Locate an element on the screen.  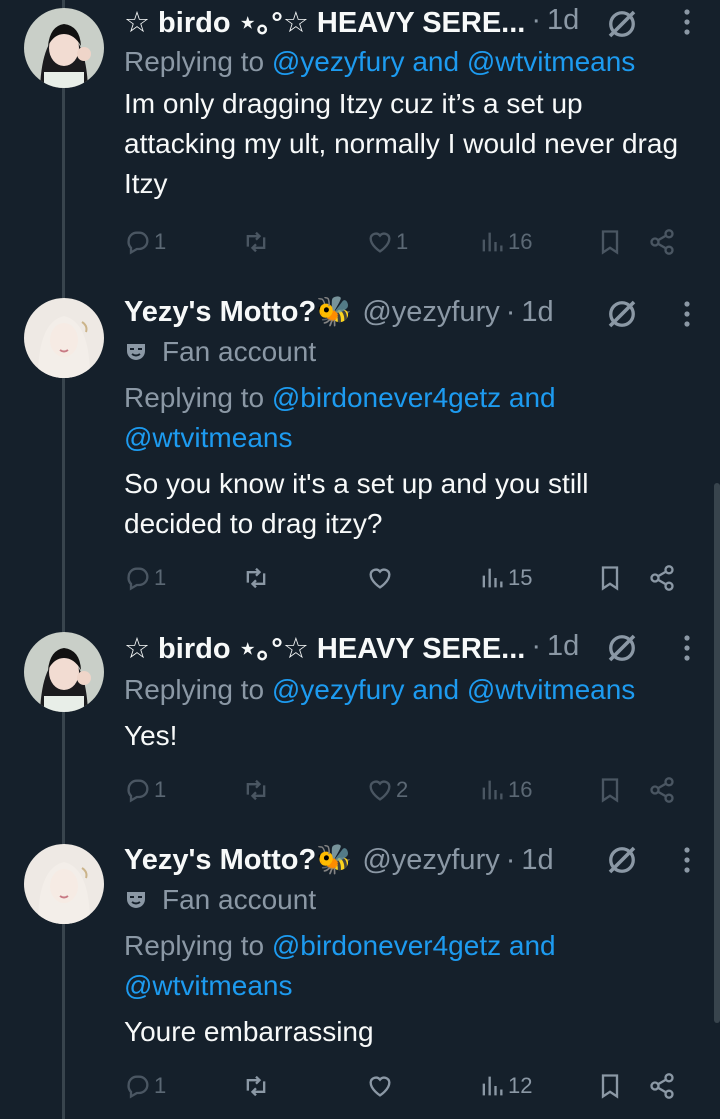
replying-to: Replying to @yezyfury and @wtvitmeans is located at coordinates (412, 62).